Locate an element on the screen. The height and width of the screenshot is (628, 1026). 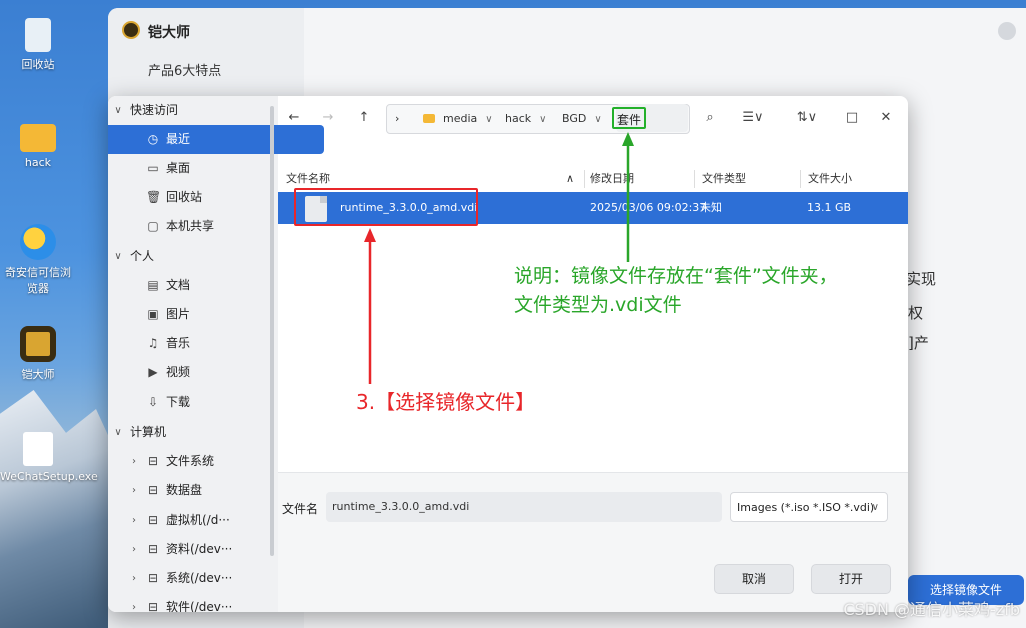
watermark: CSDN @通信小菜鸡-zfb is located at coordinates (931, 609).